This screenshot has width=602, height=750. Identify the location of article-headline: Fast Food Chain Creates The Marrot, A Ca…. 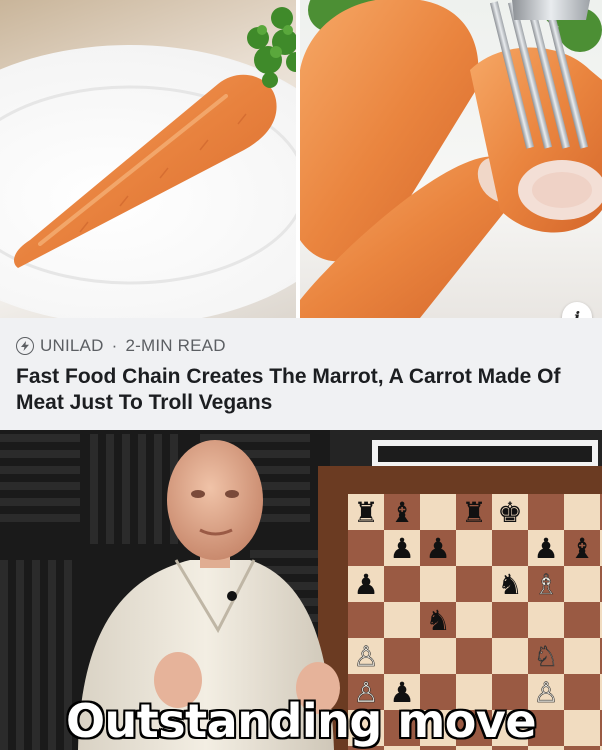
(303, 390).